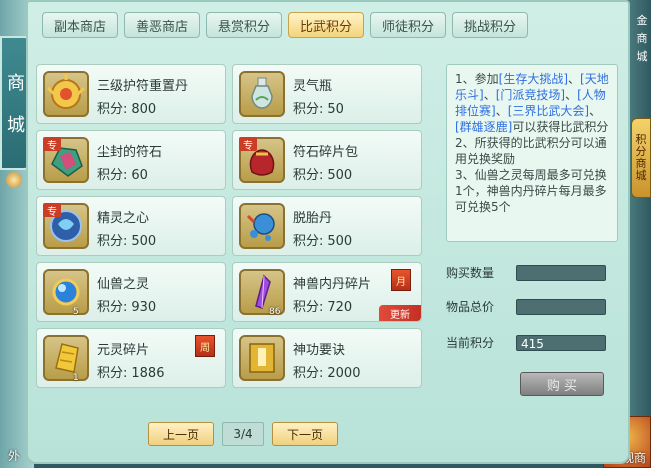  I want to click on item-quantity: 5, so click(76, 312).